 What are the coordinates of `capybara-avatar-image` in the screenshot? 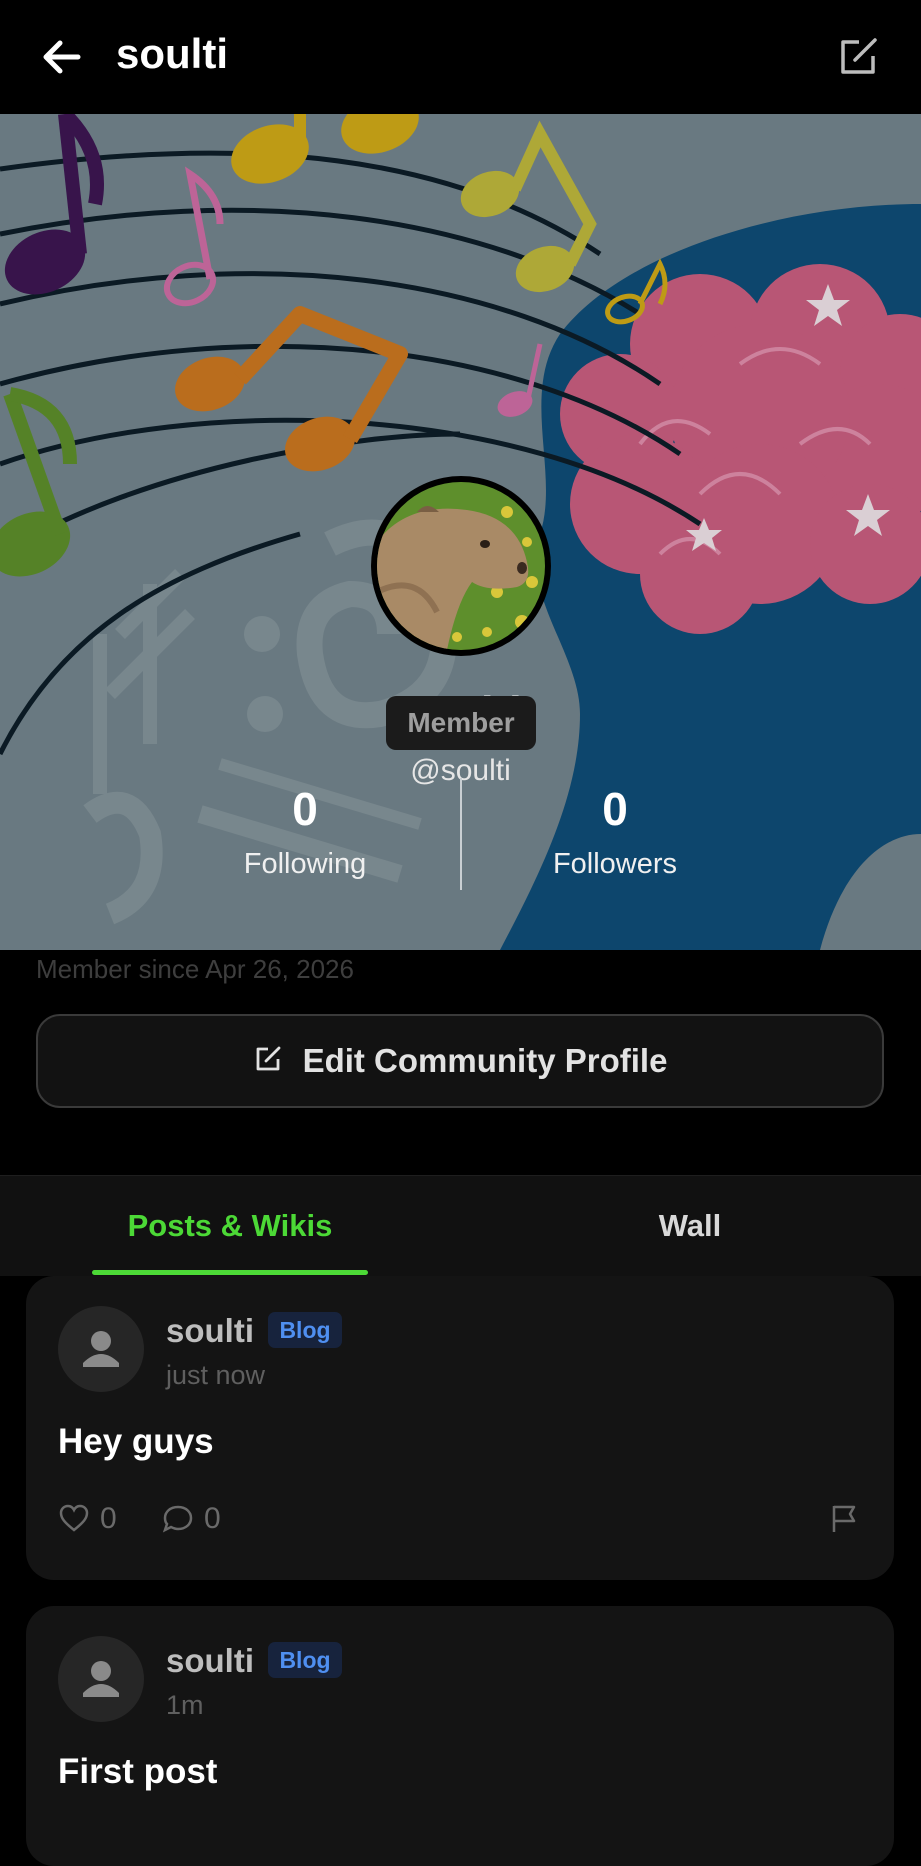 It's located at (461, 566).